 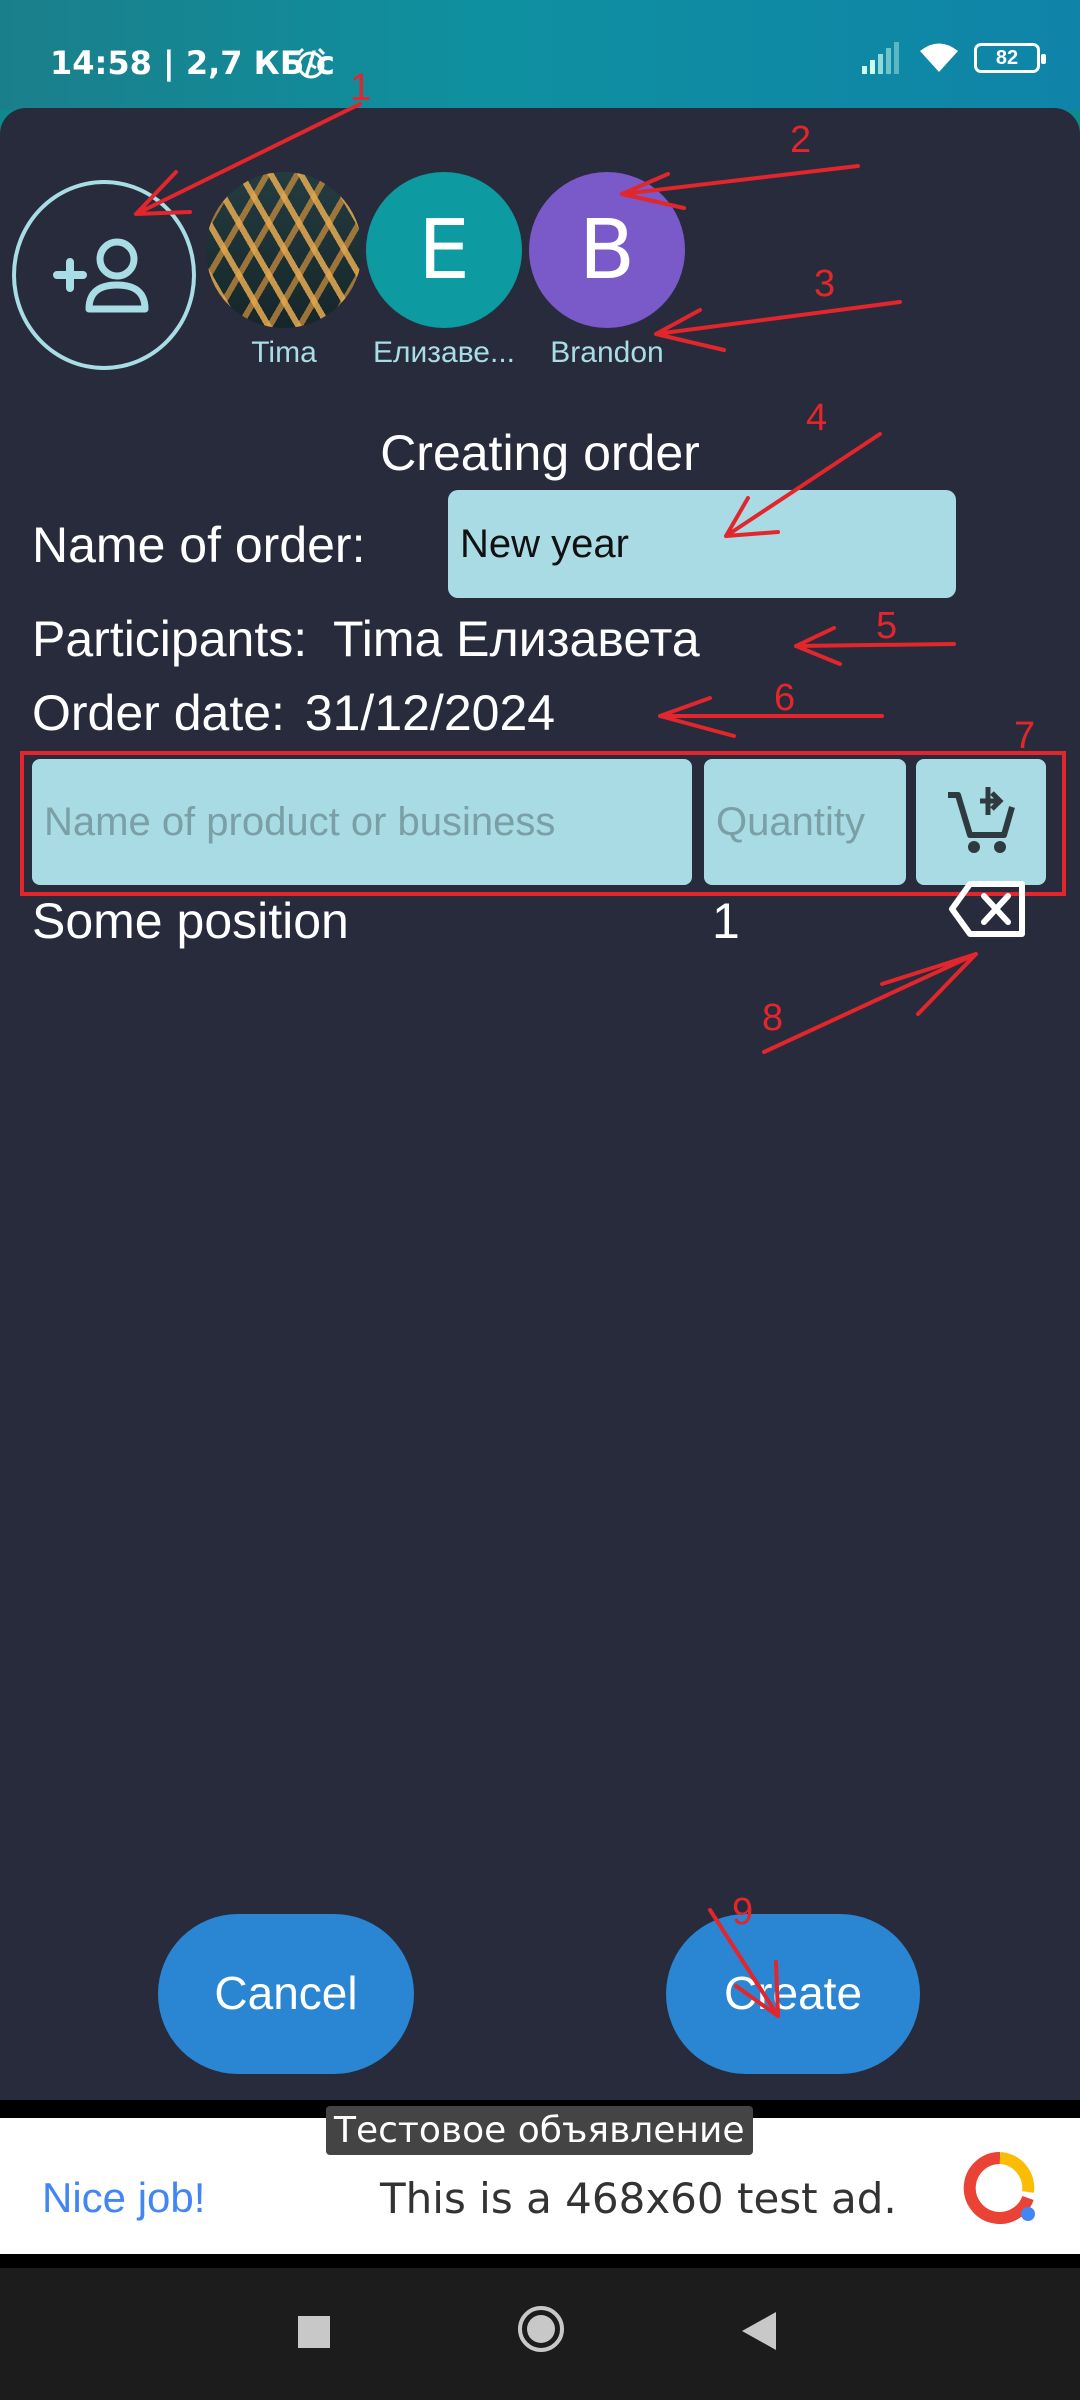 I want to click on add-person-icon, so click(x=101, y=275).